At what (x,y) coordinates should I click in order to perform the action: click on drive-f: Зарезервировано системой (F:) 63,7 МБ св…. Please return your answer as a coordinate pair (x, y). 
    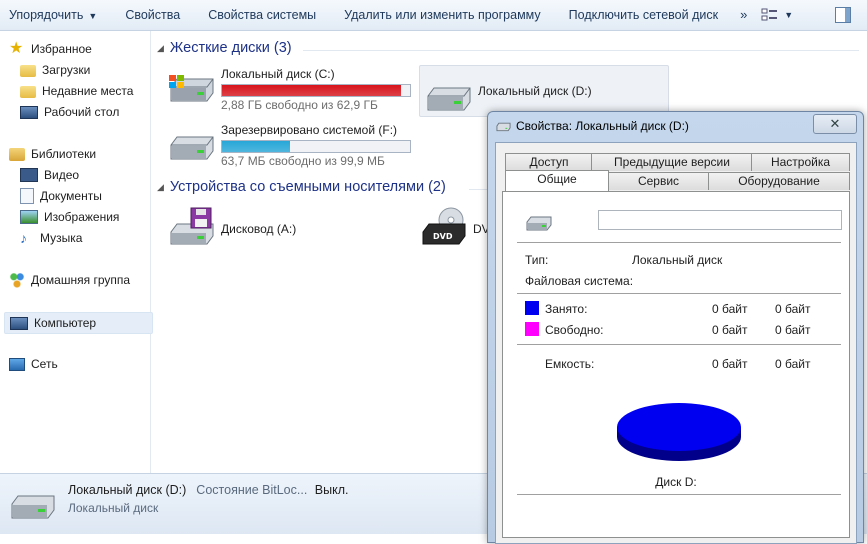
    Looking at the image, I should click on (292, 148).